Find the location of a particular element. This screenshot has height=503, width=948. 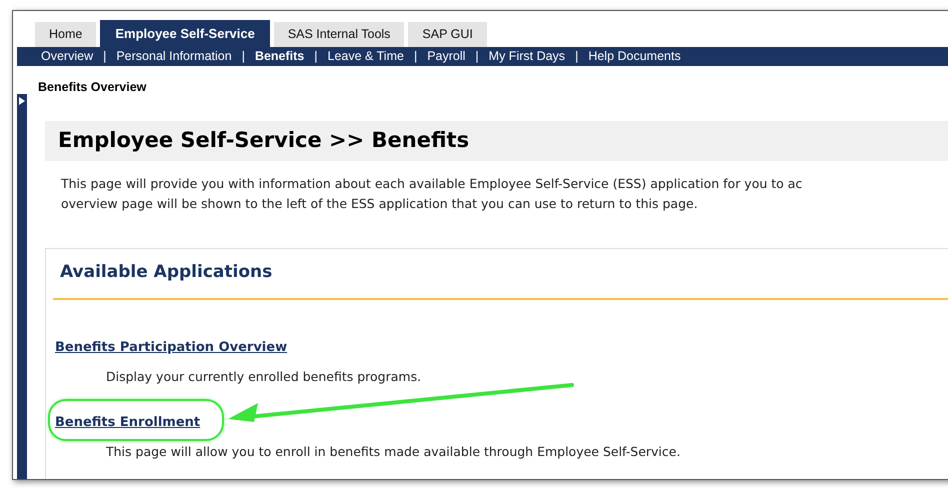

tab: Employee Self-Service is located at coordinates (185, 33).